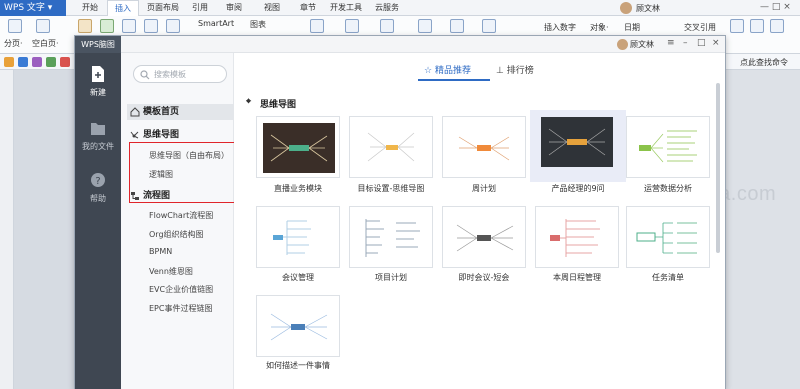 The width and height of the screenshot is (800, 389). I want to click on maximize-icon: □, so click(701, 43).